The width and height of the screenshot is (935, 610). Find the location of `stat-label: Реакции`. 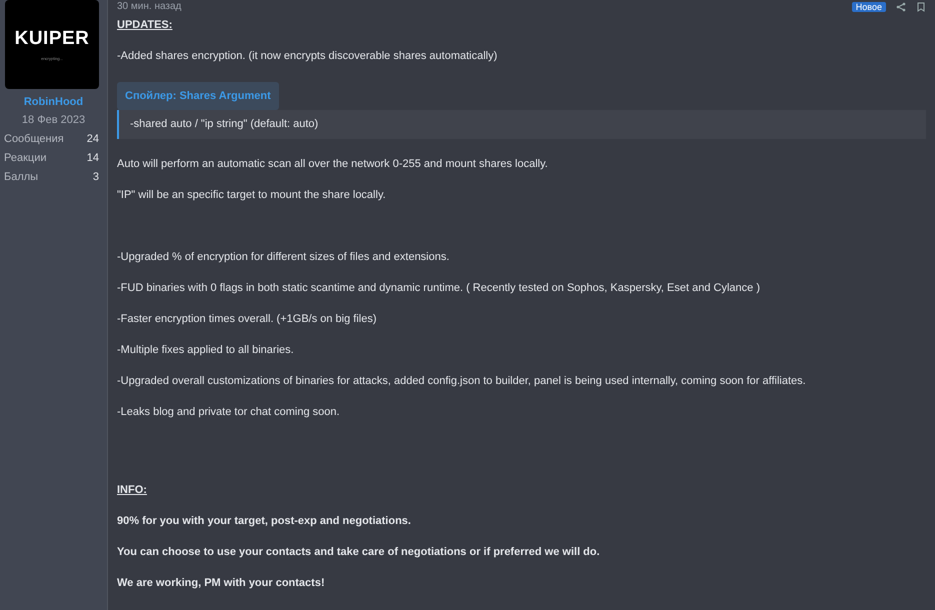

stat-label: Реакции is located at coordinates (25, 158).